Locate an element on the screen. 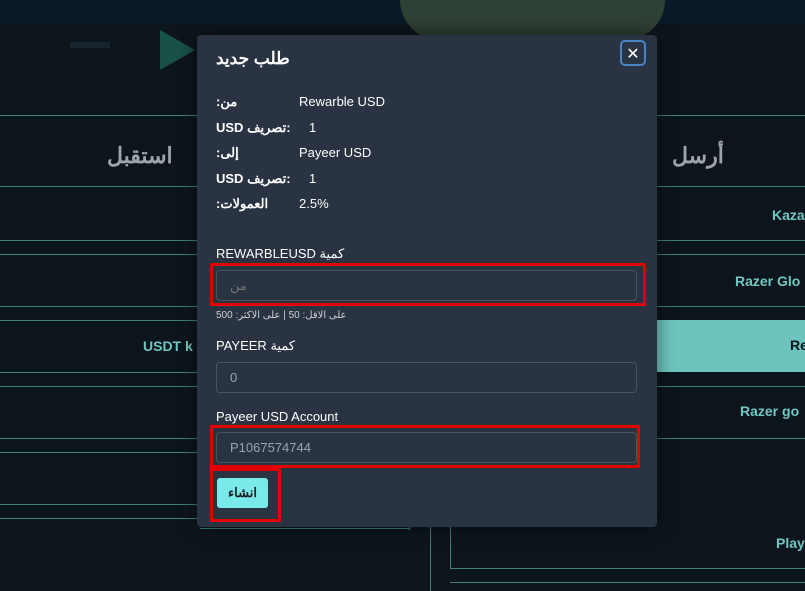 The width and height of the screenshot is (805, 591). info-label-from: :من is located at coordinates (227, 101).